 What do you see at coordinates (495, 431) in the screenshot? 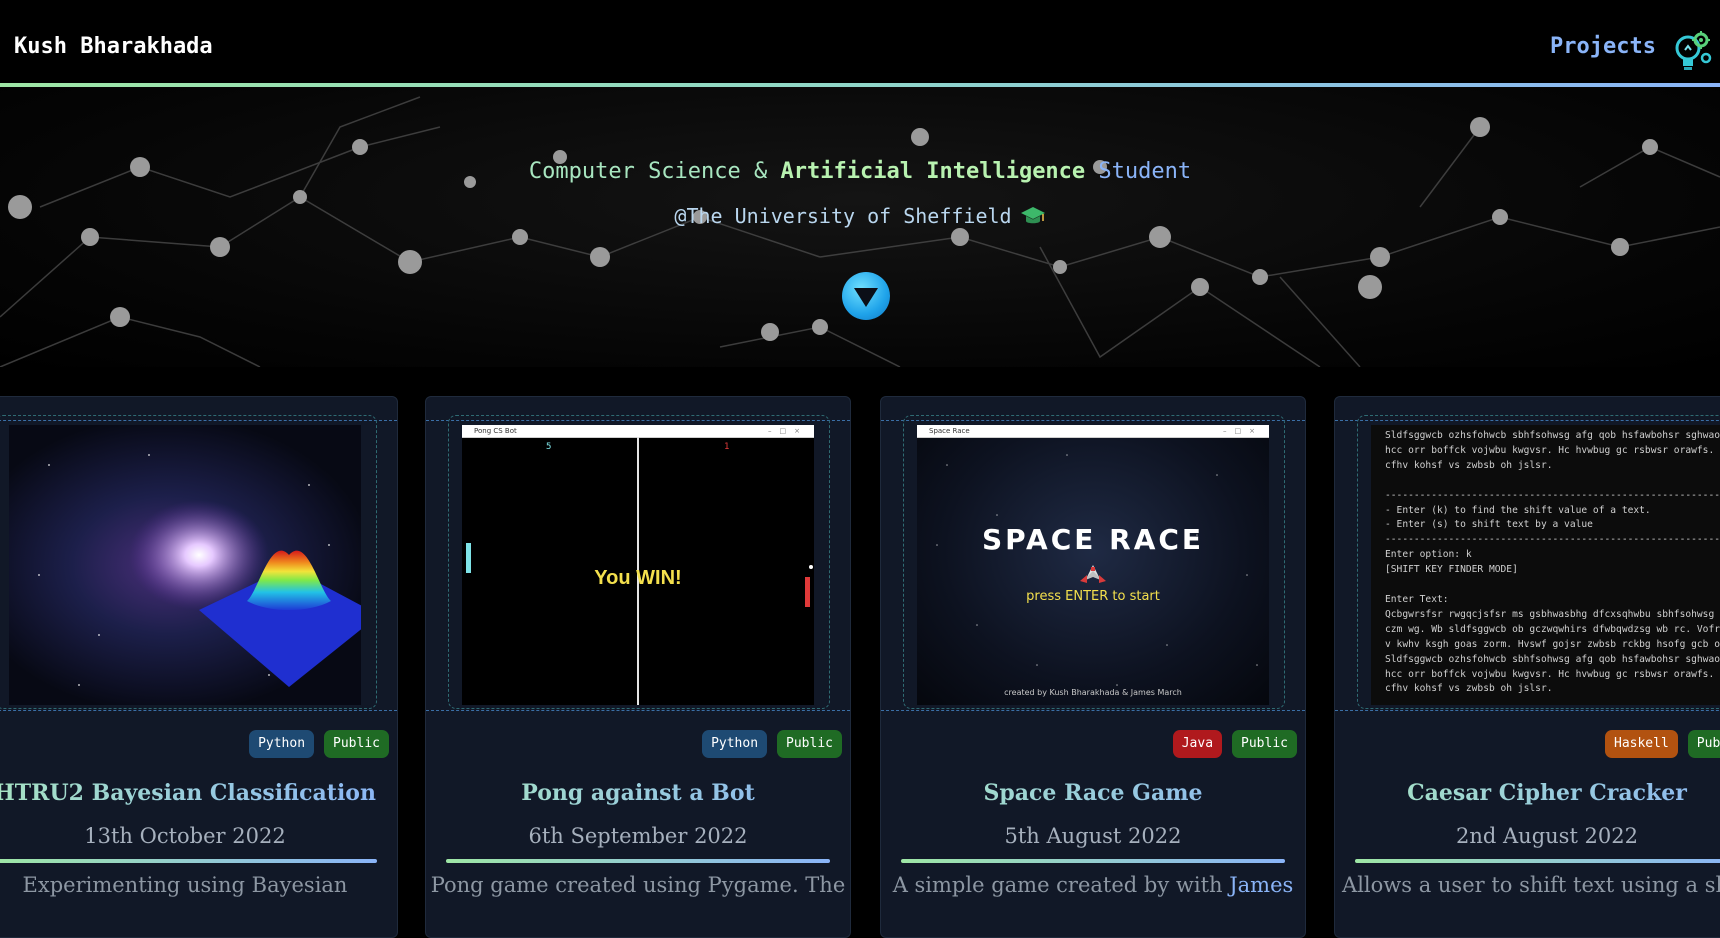
I see `window-title: Pong CS Bot` at bounding box center [495, 431].